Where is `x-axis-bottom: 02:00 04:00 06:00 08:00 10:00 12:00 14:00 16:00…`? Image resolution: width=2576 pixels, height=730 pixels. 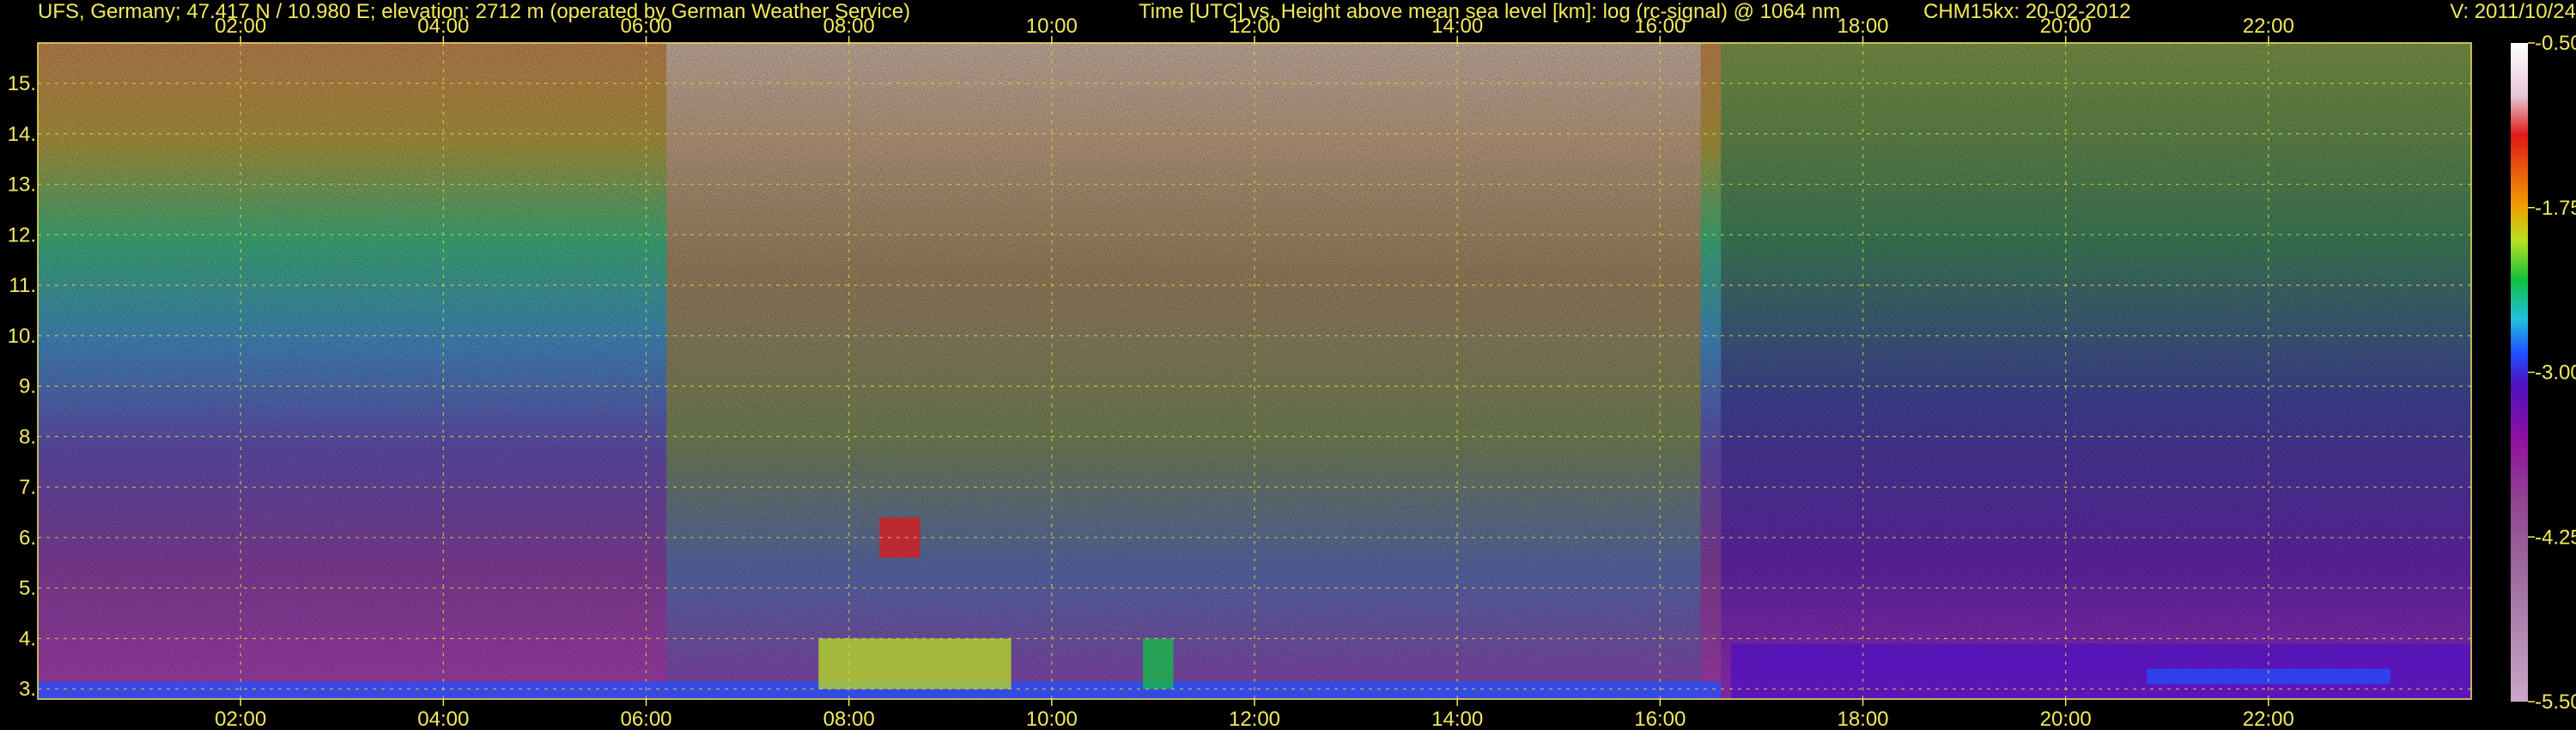
x-axis-bottom: 02:00 04:00 06:00 08:00 10:00 12:00 14:00 16:00… is located at coordinates (1254, 714).